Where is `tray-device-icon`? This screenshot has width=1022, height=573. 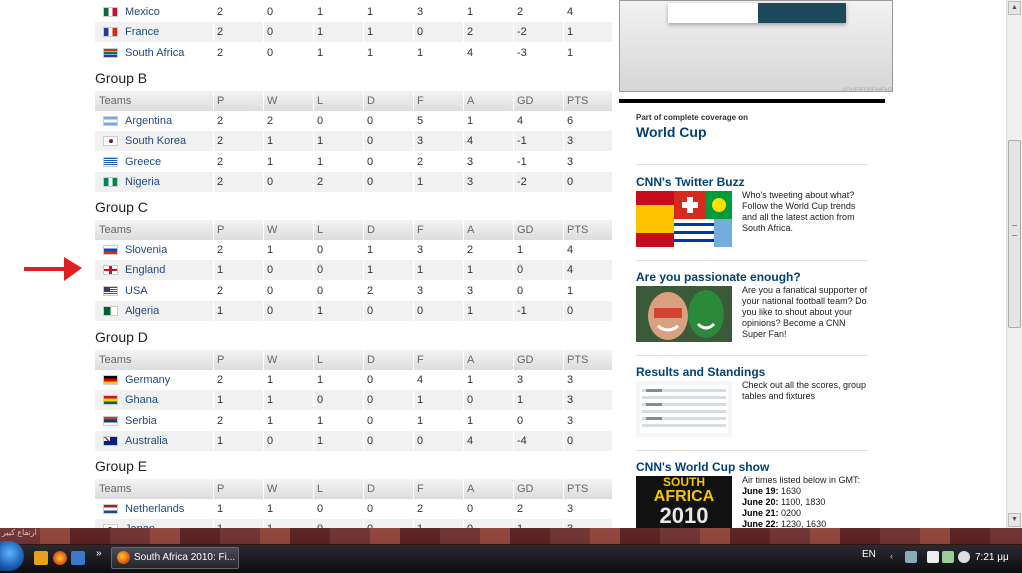
tray-device-icon is located at coordinates (948, 557).